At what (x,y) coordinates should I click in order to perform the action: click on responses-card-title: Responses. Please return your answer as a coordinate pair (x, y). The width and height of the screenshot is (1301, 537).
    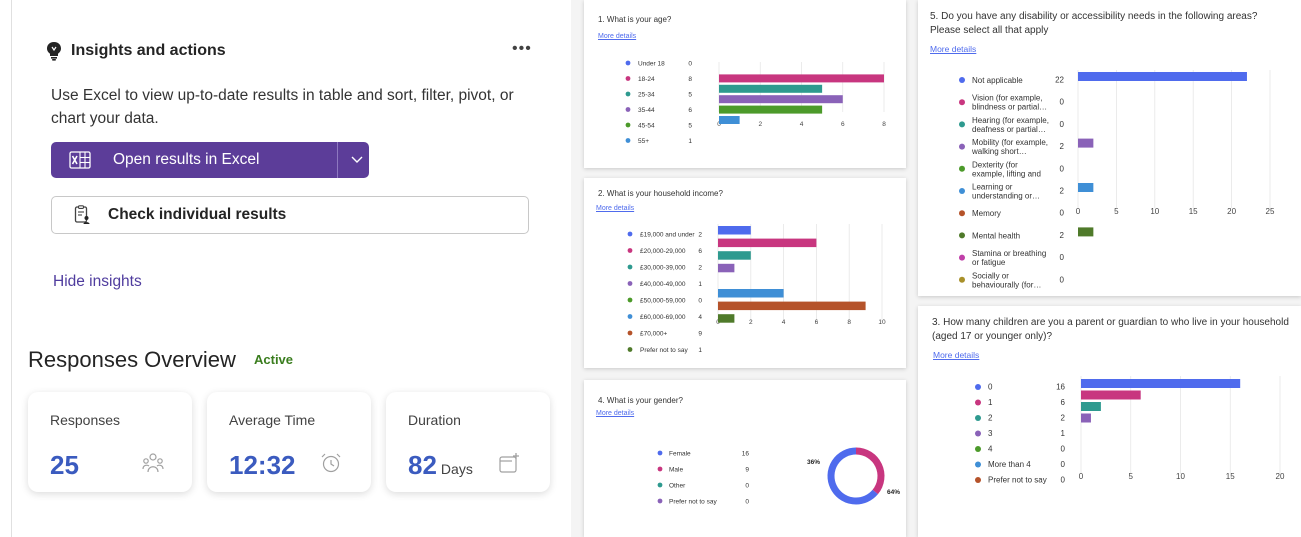
    Looking at the image, I should click on (85, 420).